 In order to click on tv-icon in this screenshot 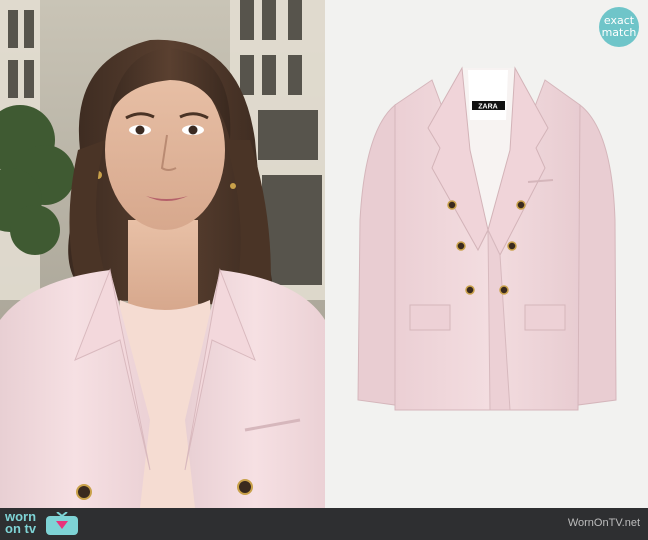, I will do `click(62, 523)`.